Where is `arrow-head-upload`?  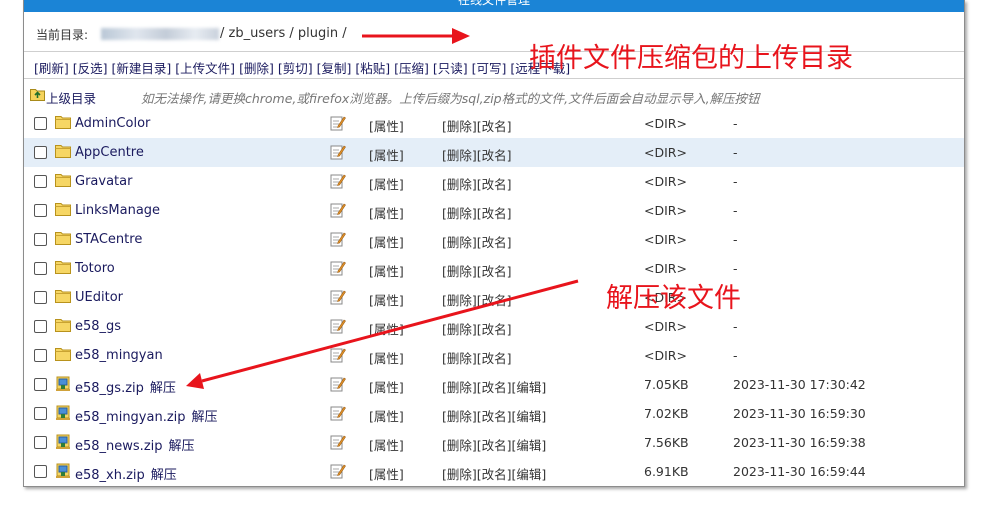
arrow-head-upload is located at coordinates (461, 36).